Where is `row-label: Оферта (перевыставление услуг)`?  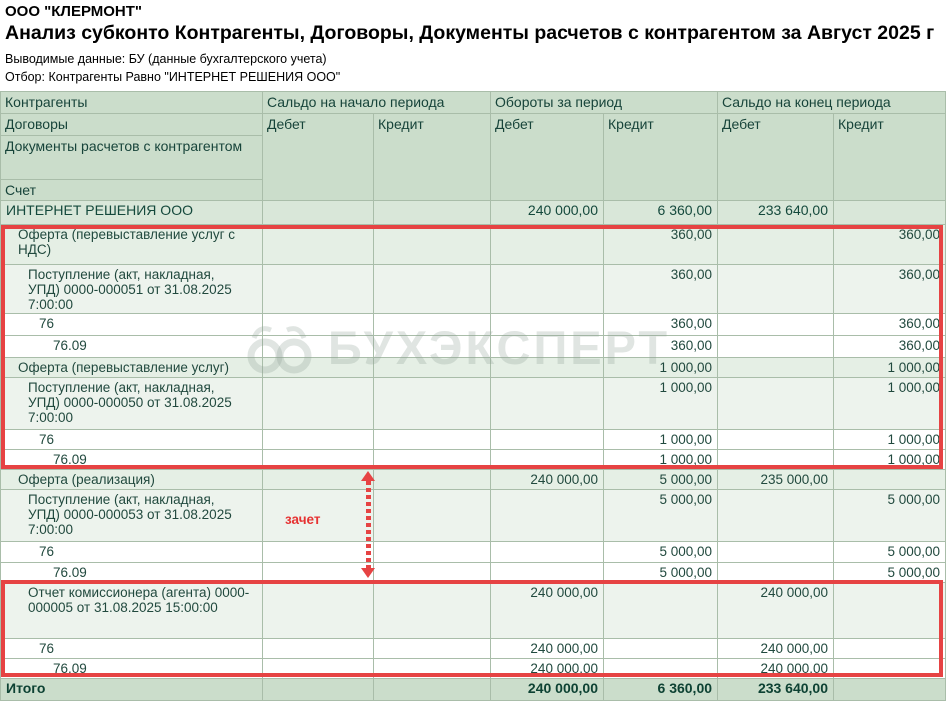 row-label: Оферта (перевыставление услуг) is located at coordinates (131, 367).